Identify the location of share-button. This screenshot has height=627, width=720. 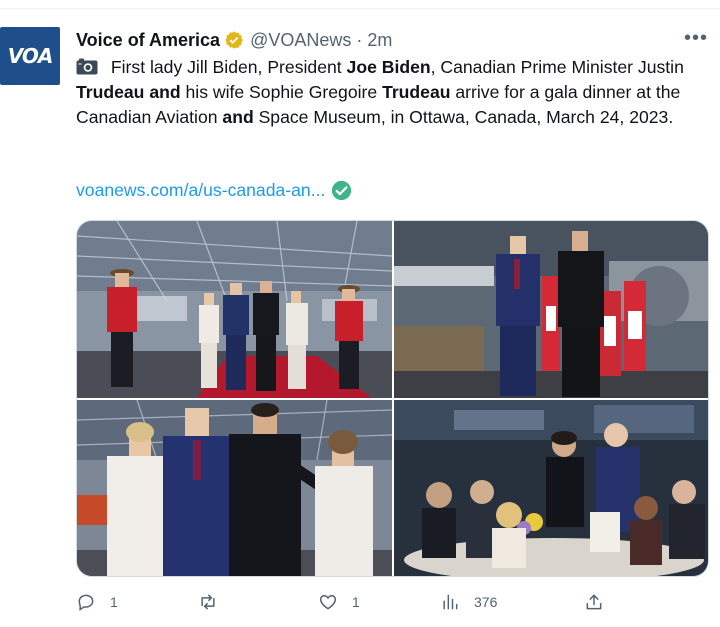
(594, 602).